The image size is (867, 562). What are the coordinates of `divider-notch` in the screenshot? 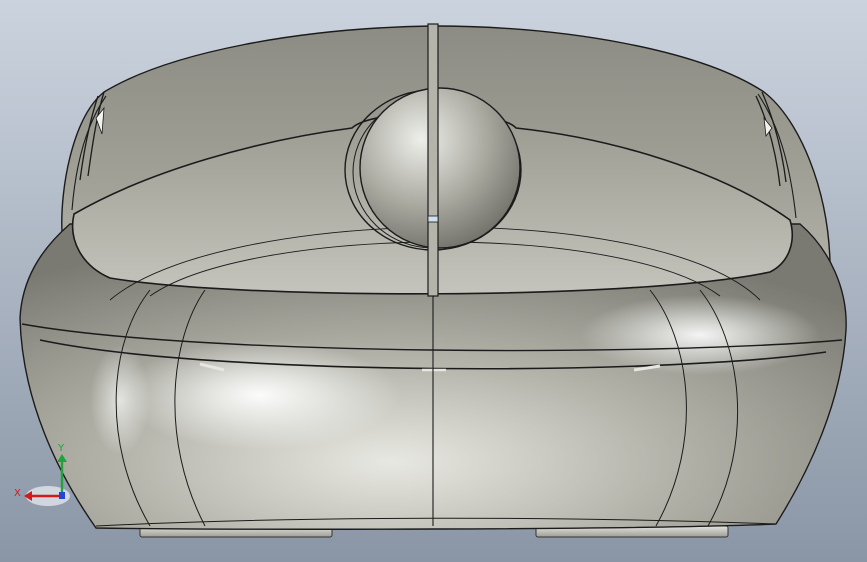 It's located at (433, 219).